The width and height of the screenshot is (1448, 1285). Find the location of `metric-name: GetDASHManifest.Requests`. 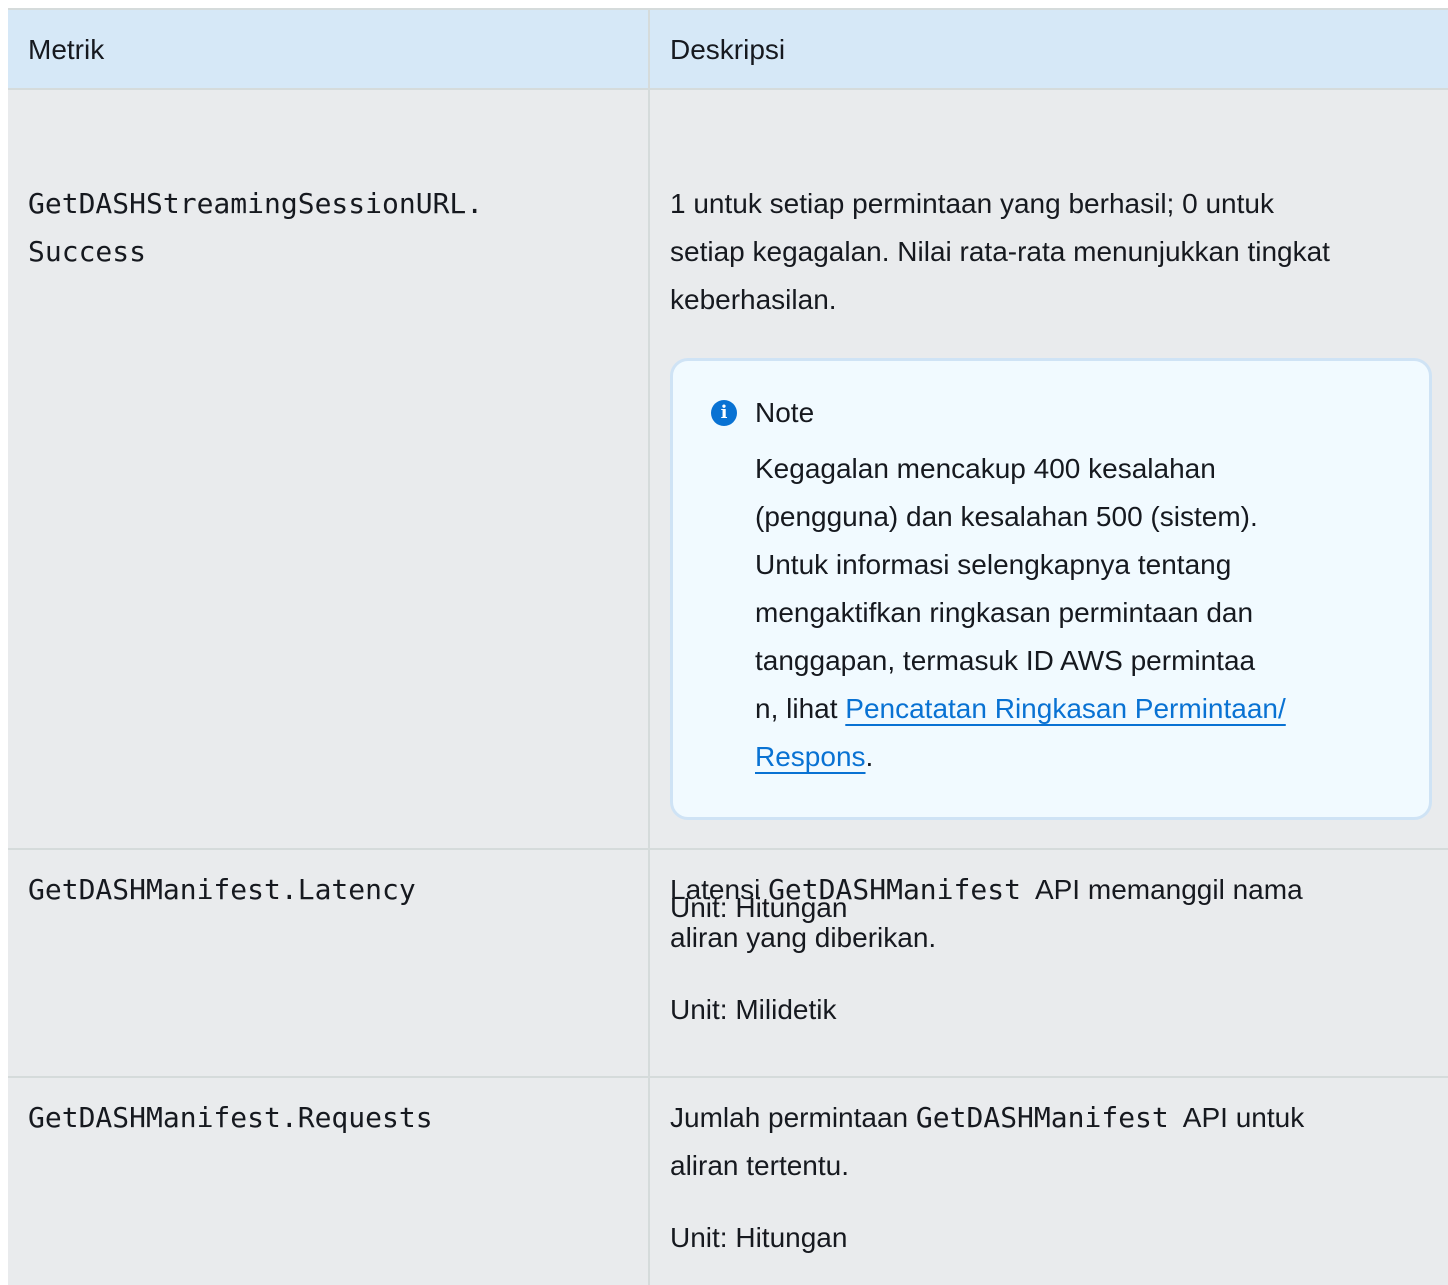

metric-name: GetDASHManifest.Requests is located at coordinates (230, 1117).